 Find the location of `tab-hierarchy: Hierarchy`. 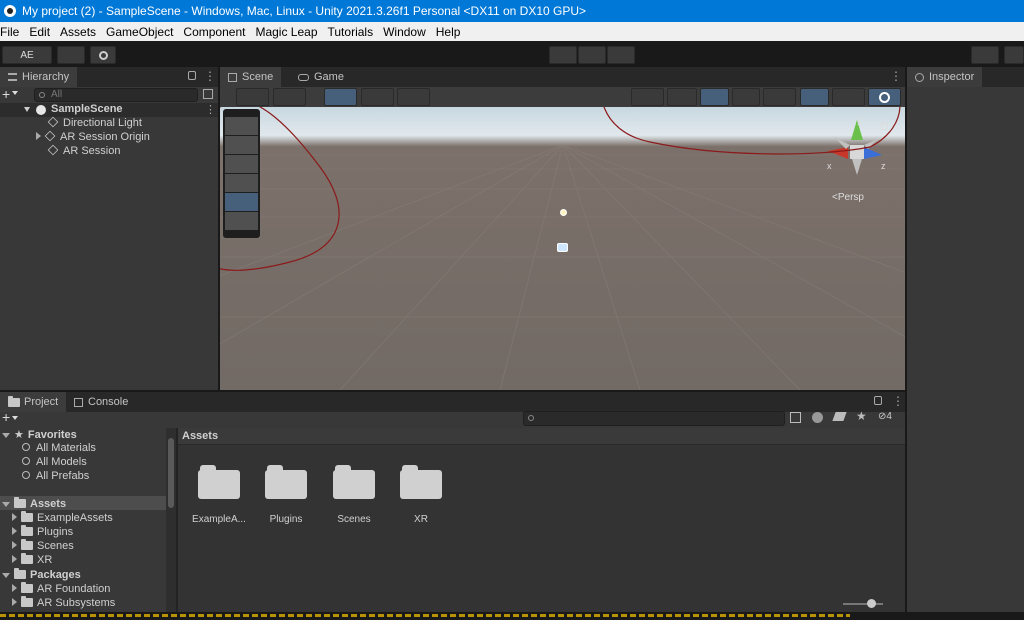

tab-hierarchy: Hierarchy is located at coordinates (39, 77).